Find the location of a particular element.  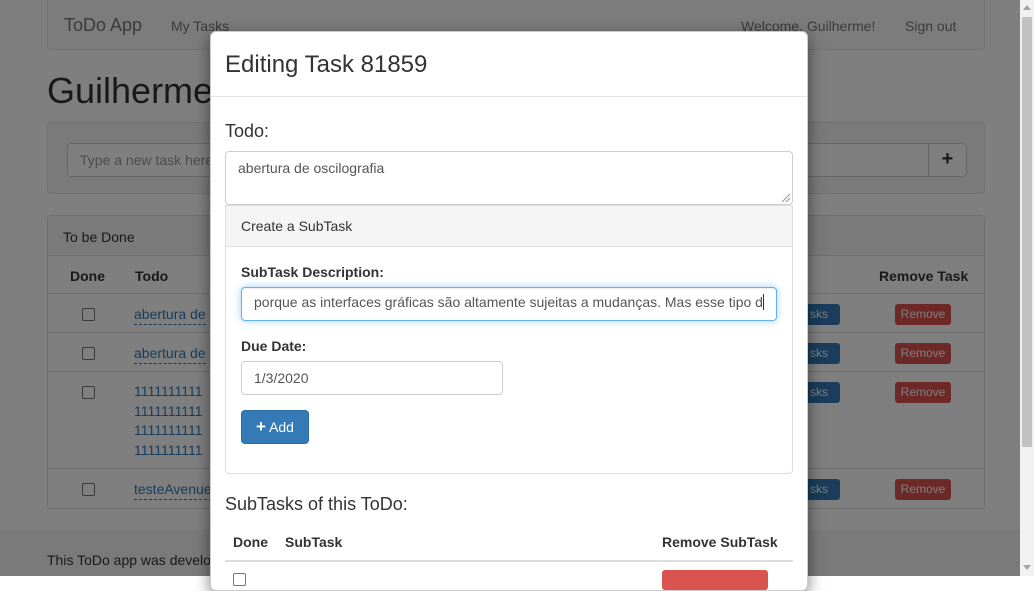

todo-textarea-value: abertura de oscilografia is located at coordinates (311, 168).